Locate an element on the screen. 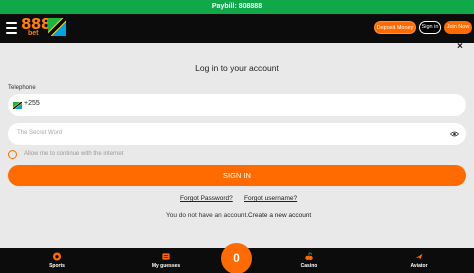 The width and height of the screenshot is (474, 273). telephone-input: +255 is located at coordinates (237, 105).